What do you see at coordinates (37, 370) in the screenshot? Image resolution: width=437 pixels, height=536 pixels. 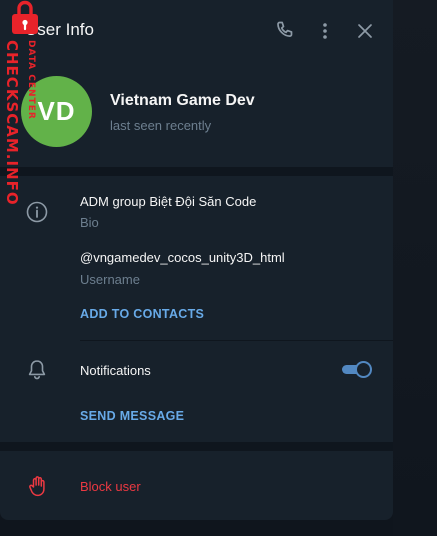 I see `bell-icon` at bounding box center [37, 370].